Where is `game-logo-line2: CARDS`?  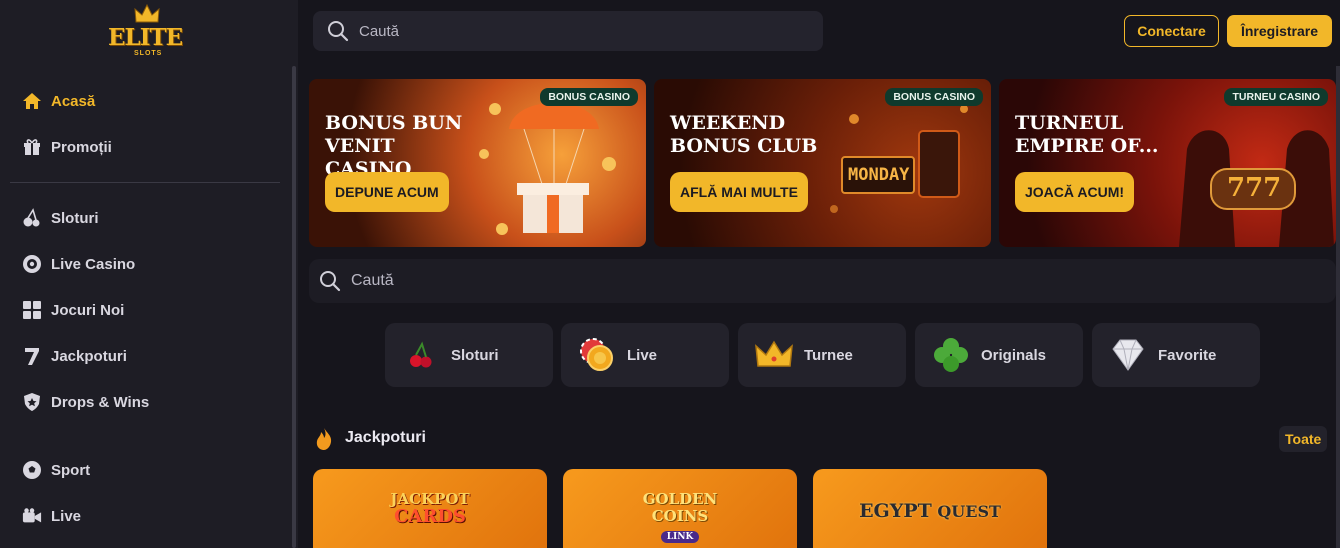 game-logo-line2: CARDS is located at coordinates (430, 516).